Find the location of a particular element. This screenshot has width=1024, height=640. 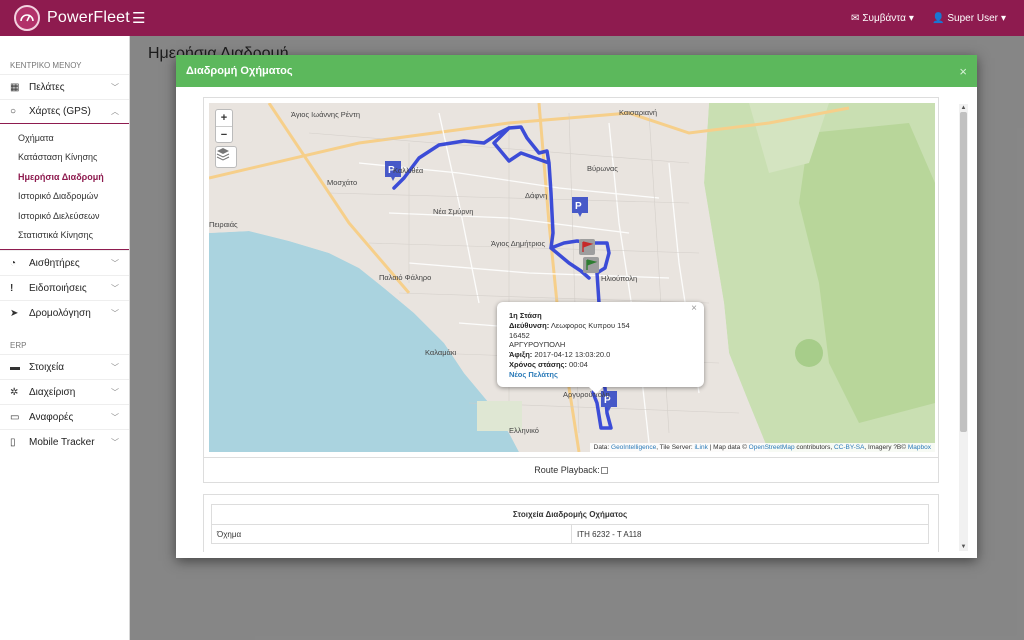

sidebar-item-mobile-tracker: ▯ Mobile Tracker ﹀ is located at coordinates (64, 441).